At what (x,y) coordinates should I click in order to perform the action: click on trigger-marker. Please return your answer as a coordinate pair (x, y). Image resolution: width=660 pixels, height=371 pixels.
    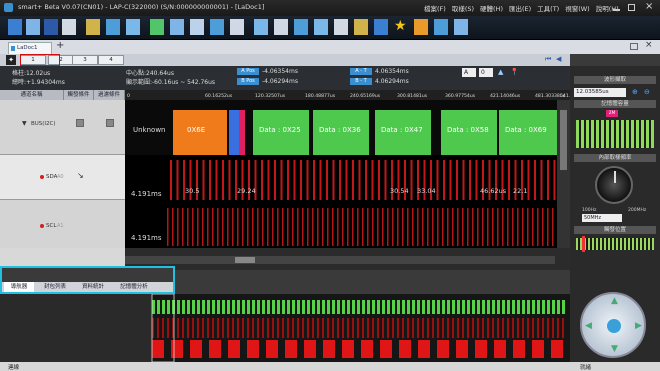
    Looking at the image, I should click on (583, 244).